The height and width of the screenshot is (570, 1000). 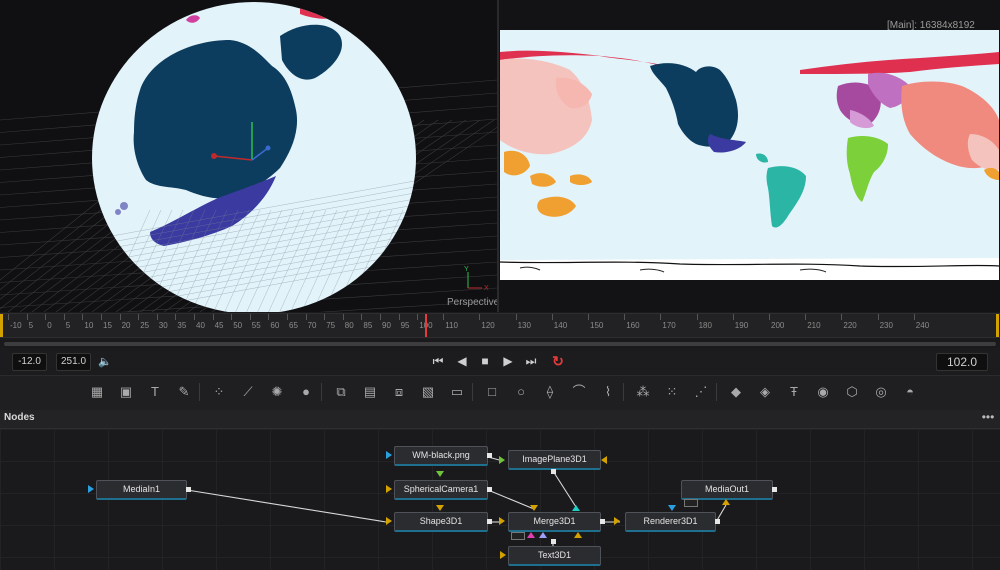 I want to click on ruler-tick-label: 200, so click(x=778, y=325).